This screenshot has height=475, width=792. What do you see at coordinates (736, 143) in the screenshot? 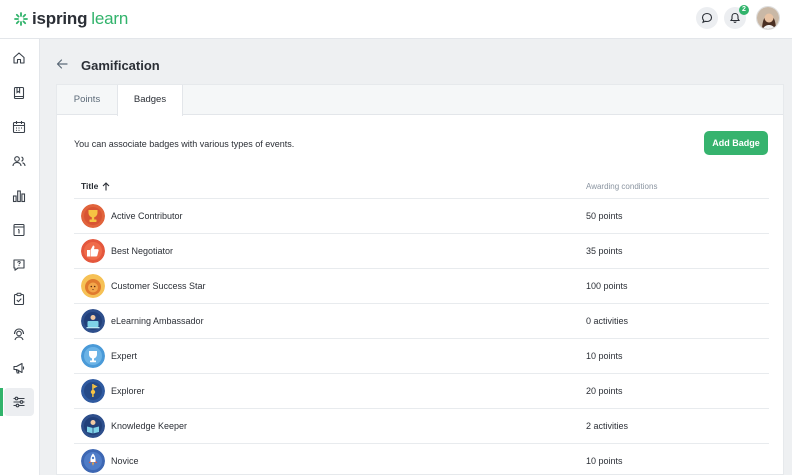
I see `add-badge-button: Add Badge` at bounding box center [736, 143].